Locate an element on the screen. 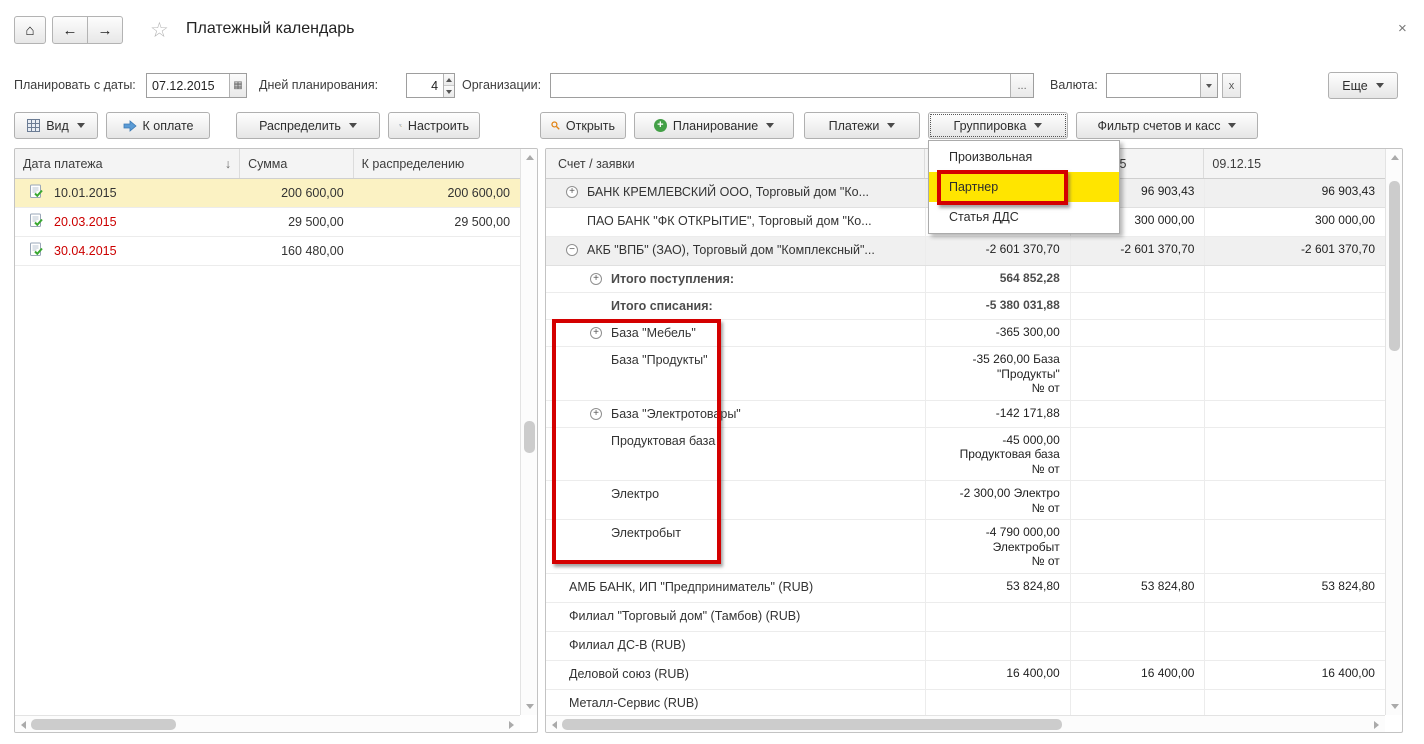 Image resolution: width=1424 pixels, height=744 pixels. days-spinner is located at coordinates (448, 85).